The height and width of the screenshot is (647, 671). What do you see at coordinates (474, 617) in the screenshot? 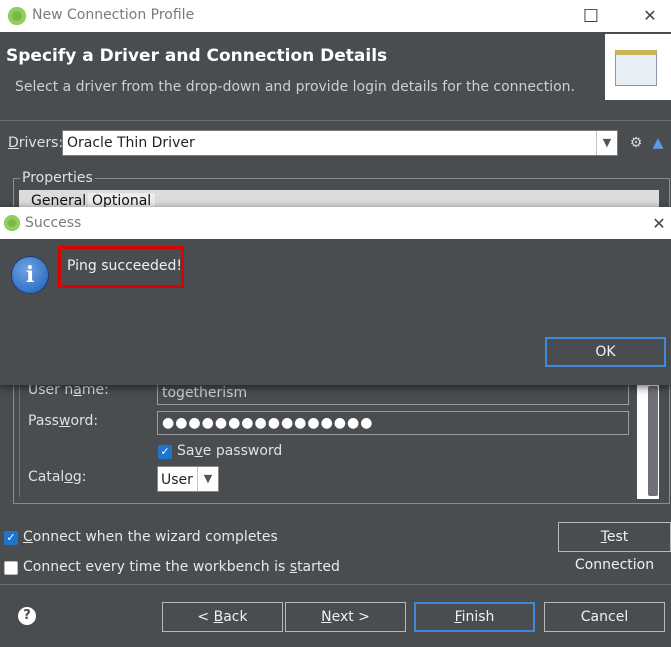
I see `finish-button: Finish` at bounding box center [474, 617].